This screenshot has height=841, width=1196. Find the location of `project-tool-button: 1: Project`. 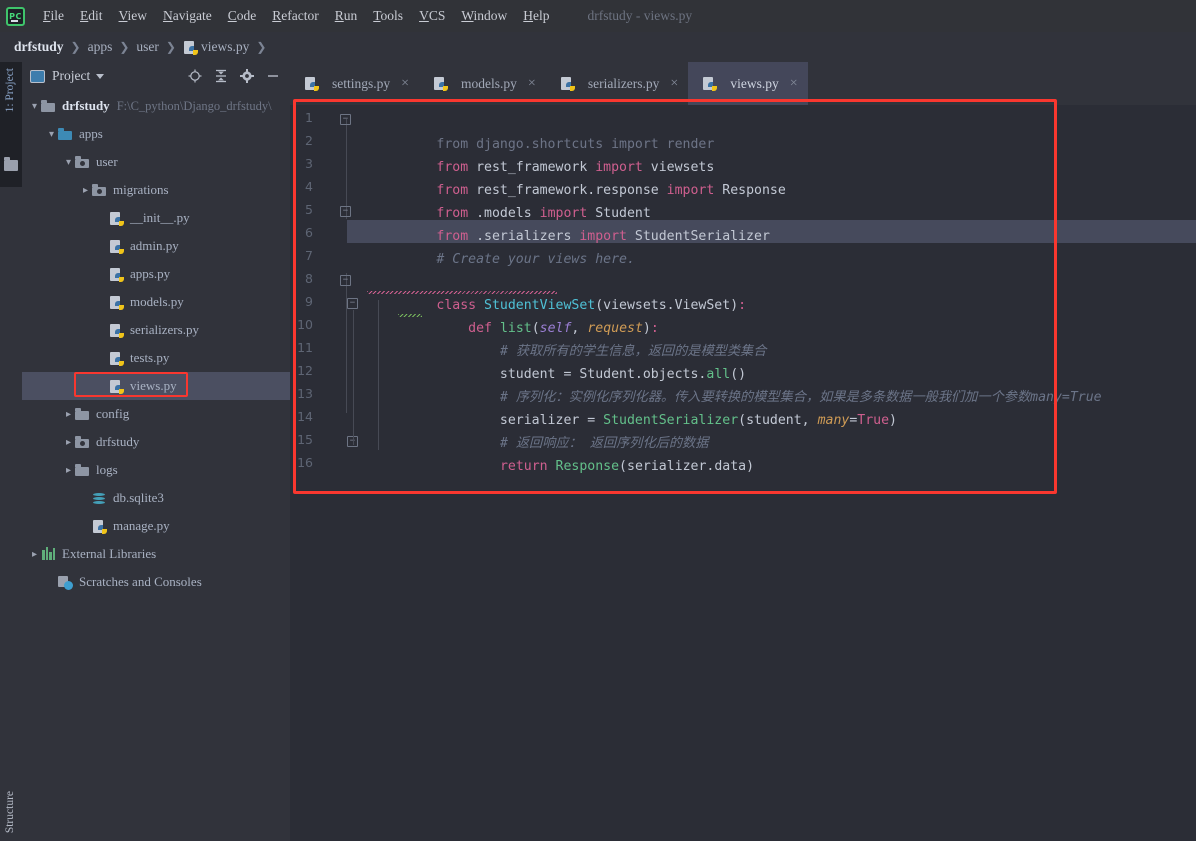

project-tool-button: 1: Project is located at coordinates (11, 124).